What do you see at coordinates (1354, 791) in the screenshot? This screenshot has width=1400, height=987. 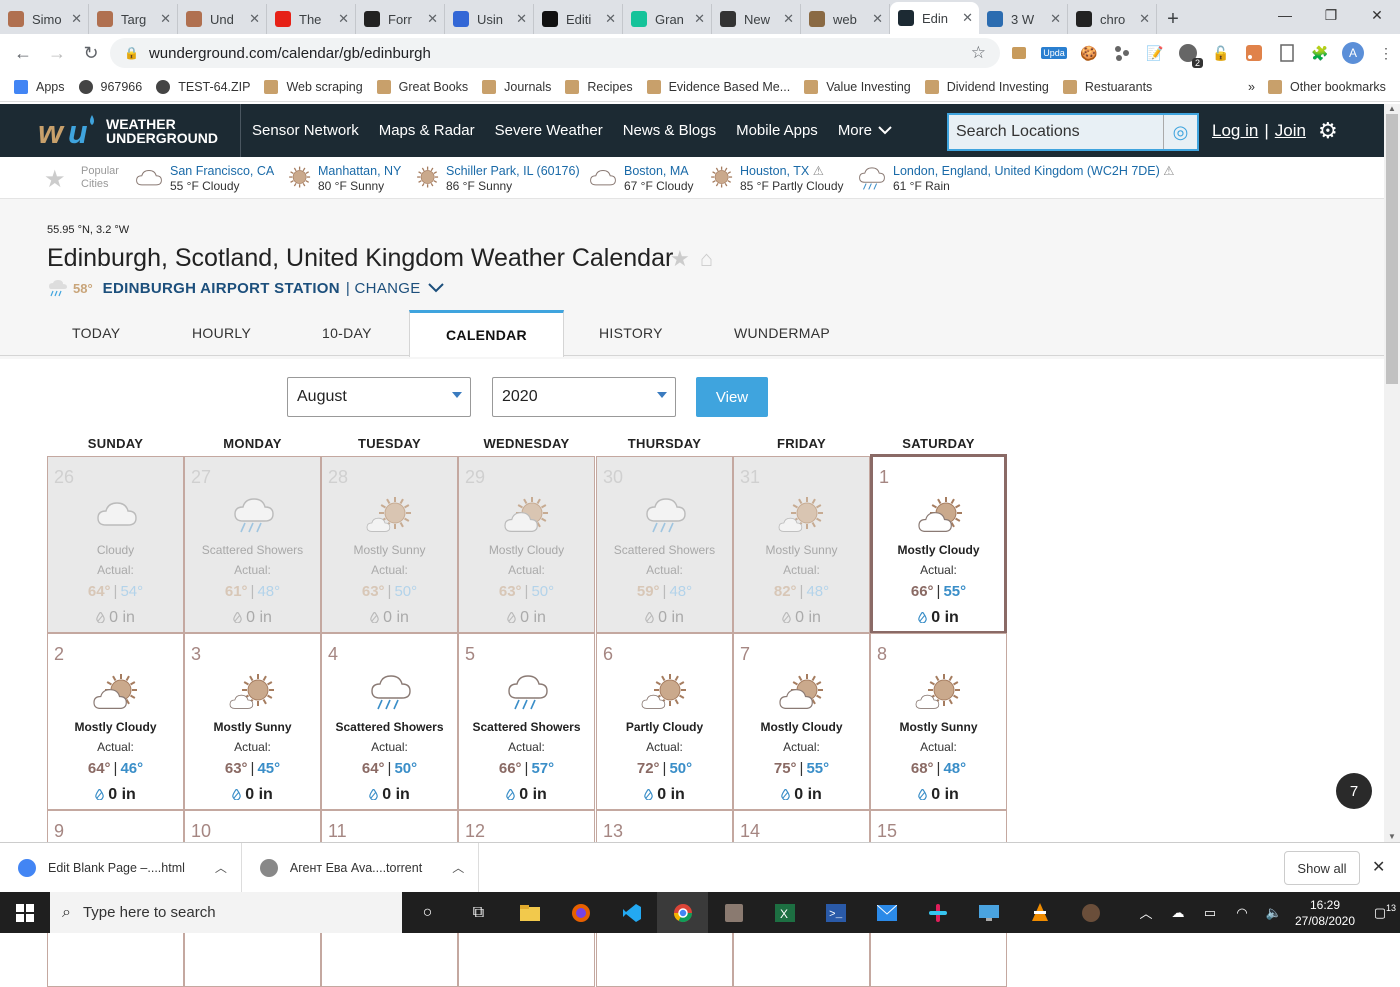 I see `floating-count-badge: 7` at bounding box center [1354, 791].